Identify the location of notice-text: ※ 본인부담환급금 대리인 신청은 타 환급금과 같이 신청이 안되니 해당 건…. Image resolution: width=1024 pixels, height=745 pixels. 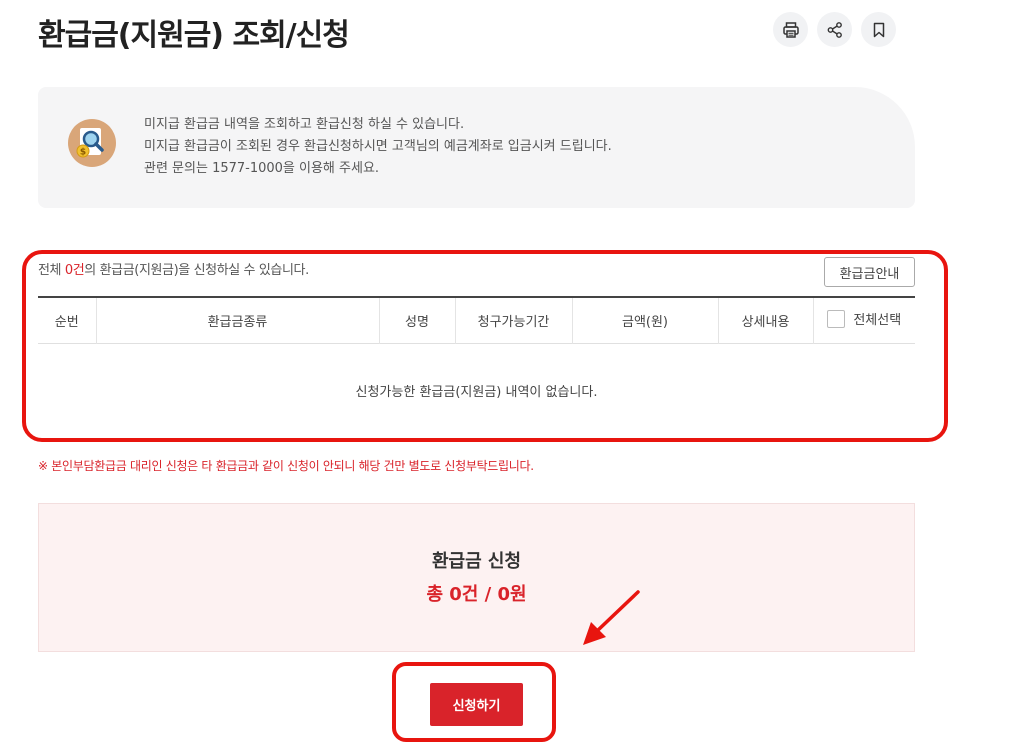
(286, 466).